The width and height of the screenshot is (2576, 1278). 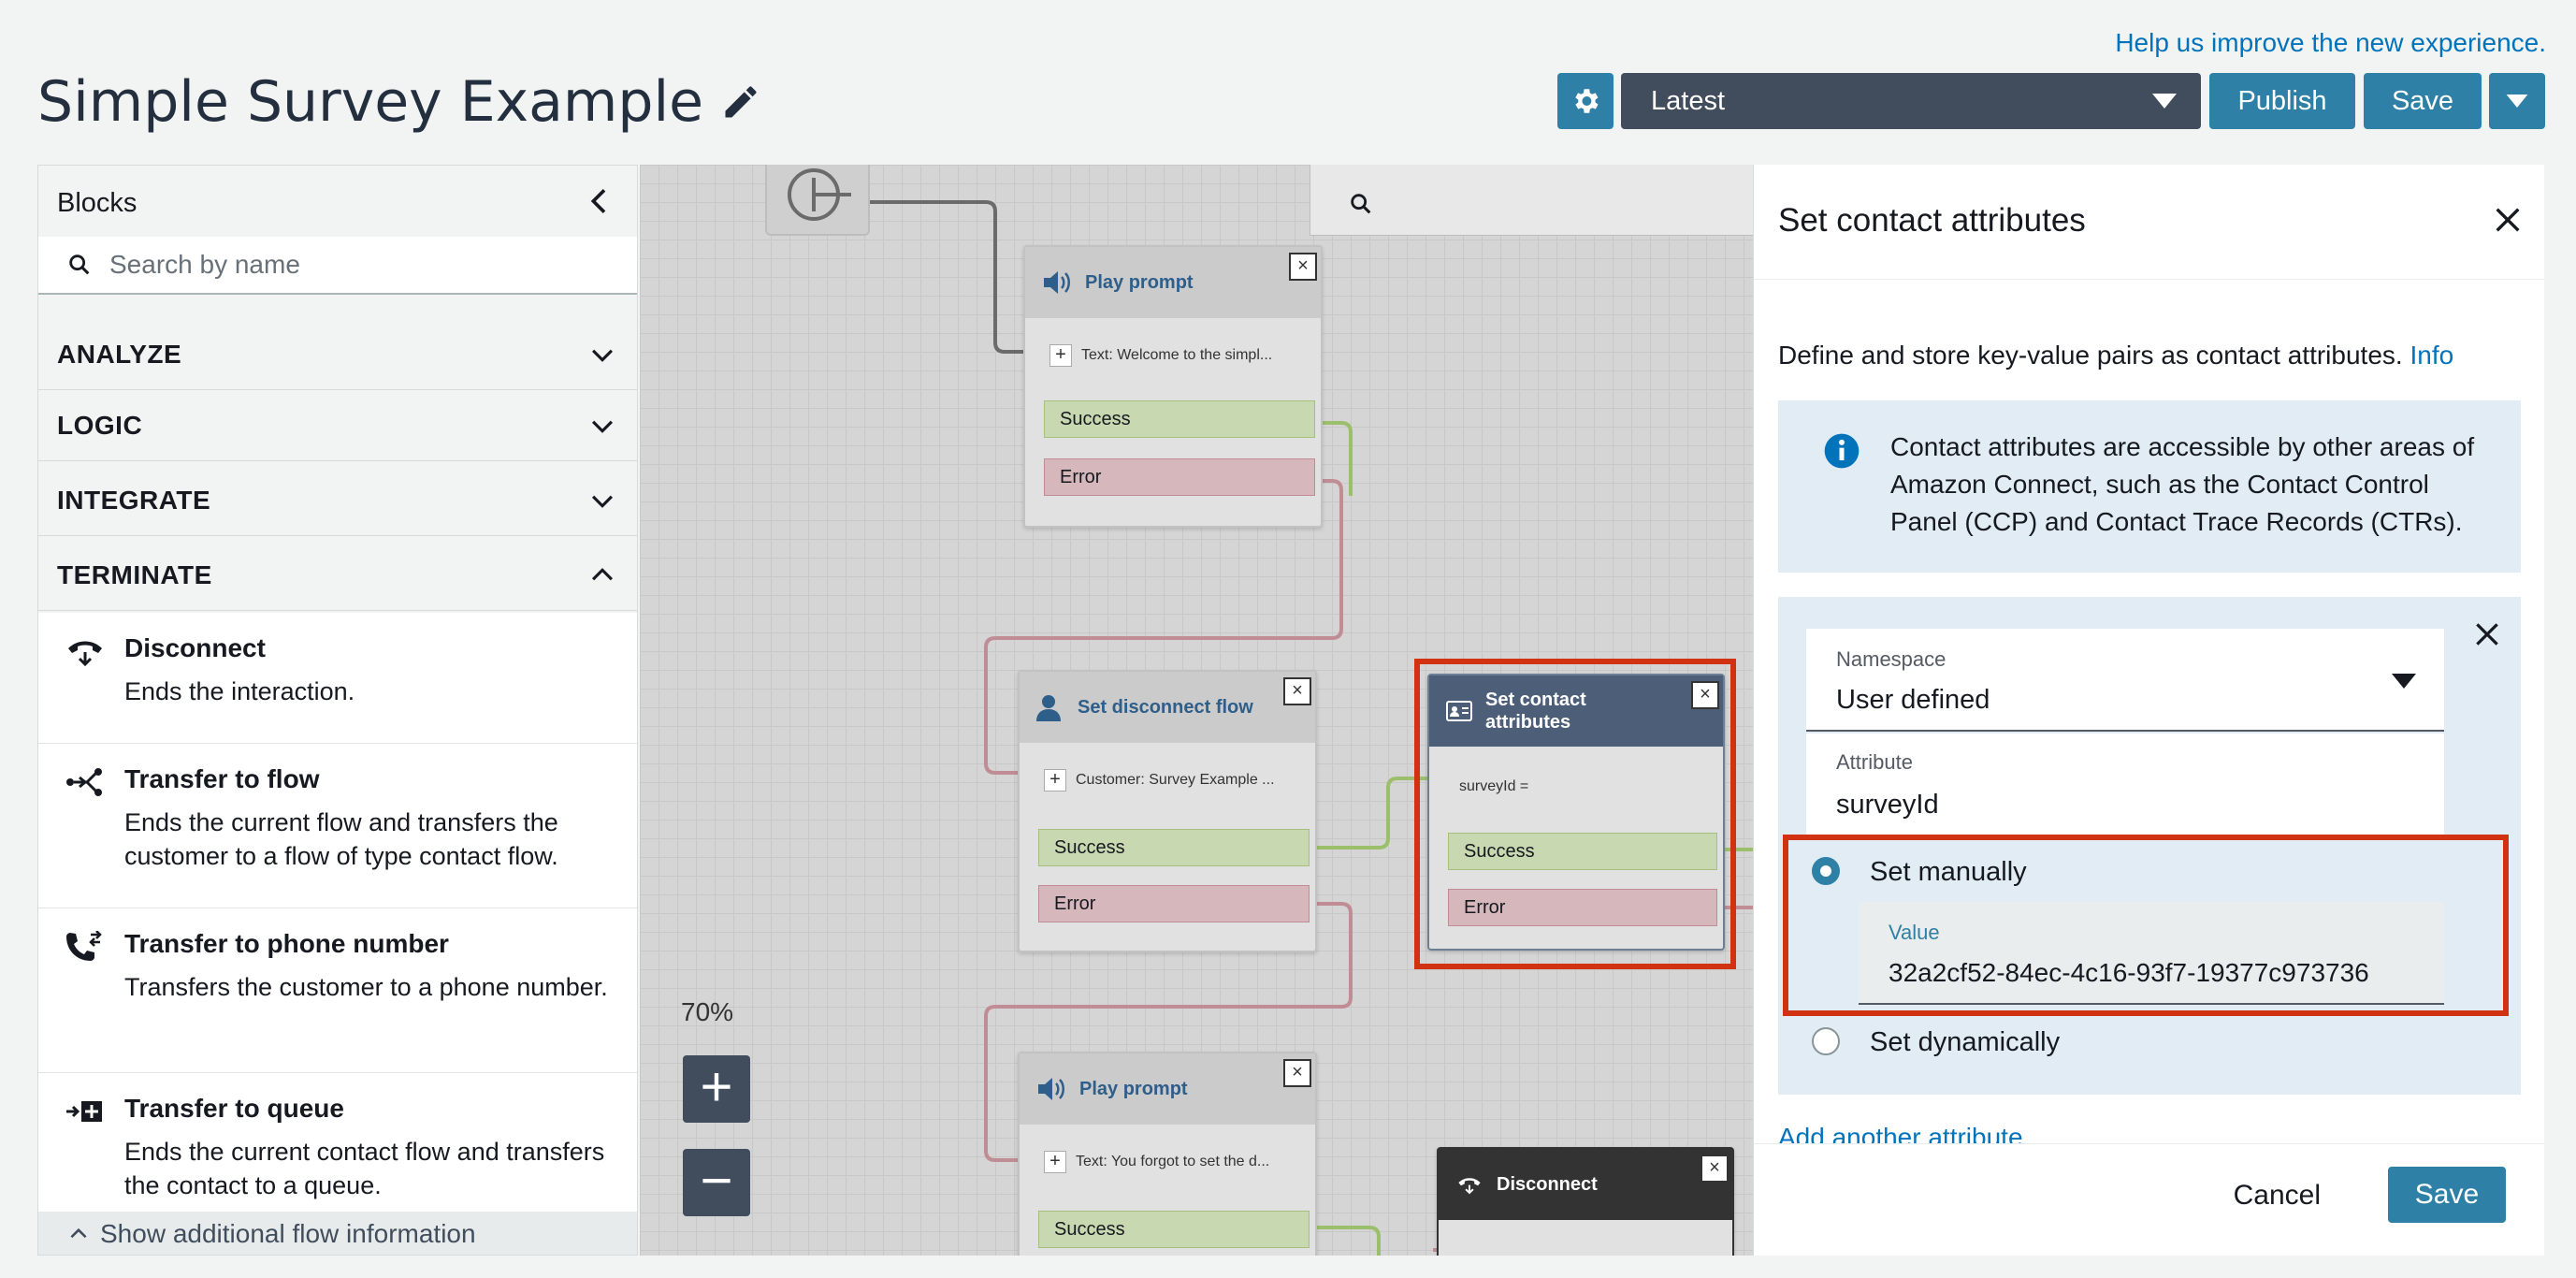 I want to click on attribute-value: surveyId, so click(x=1888, y=805).